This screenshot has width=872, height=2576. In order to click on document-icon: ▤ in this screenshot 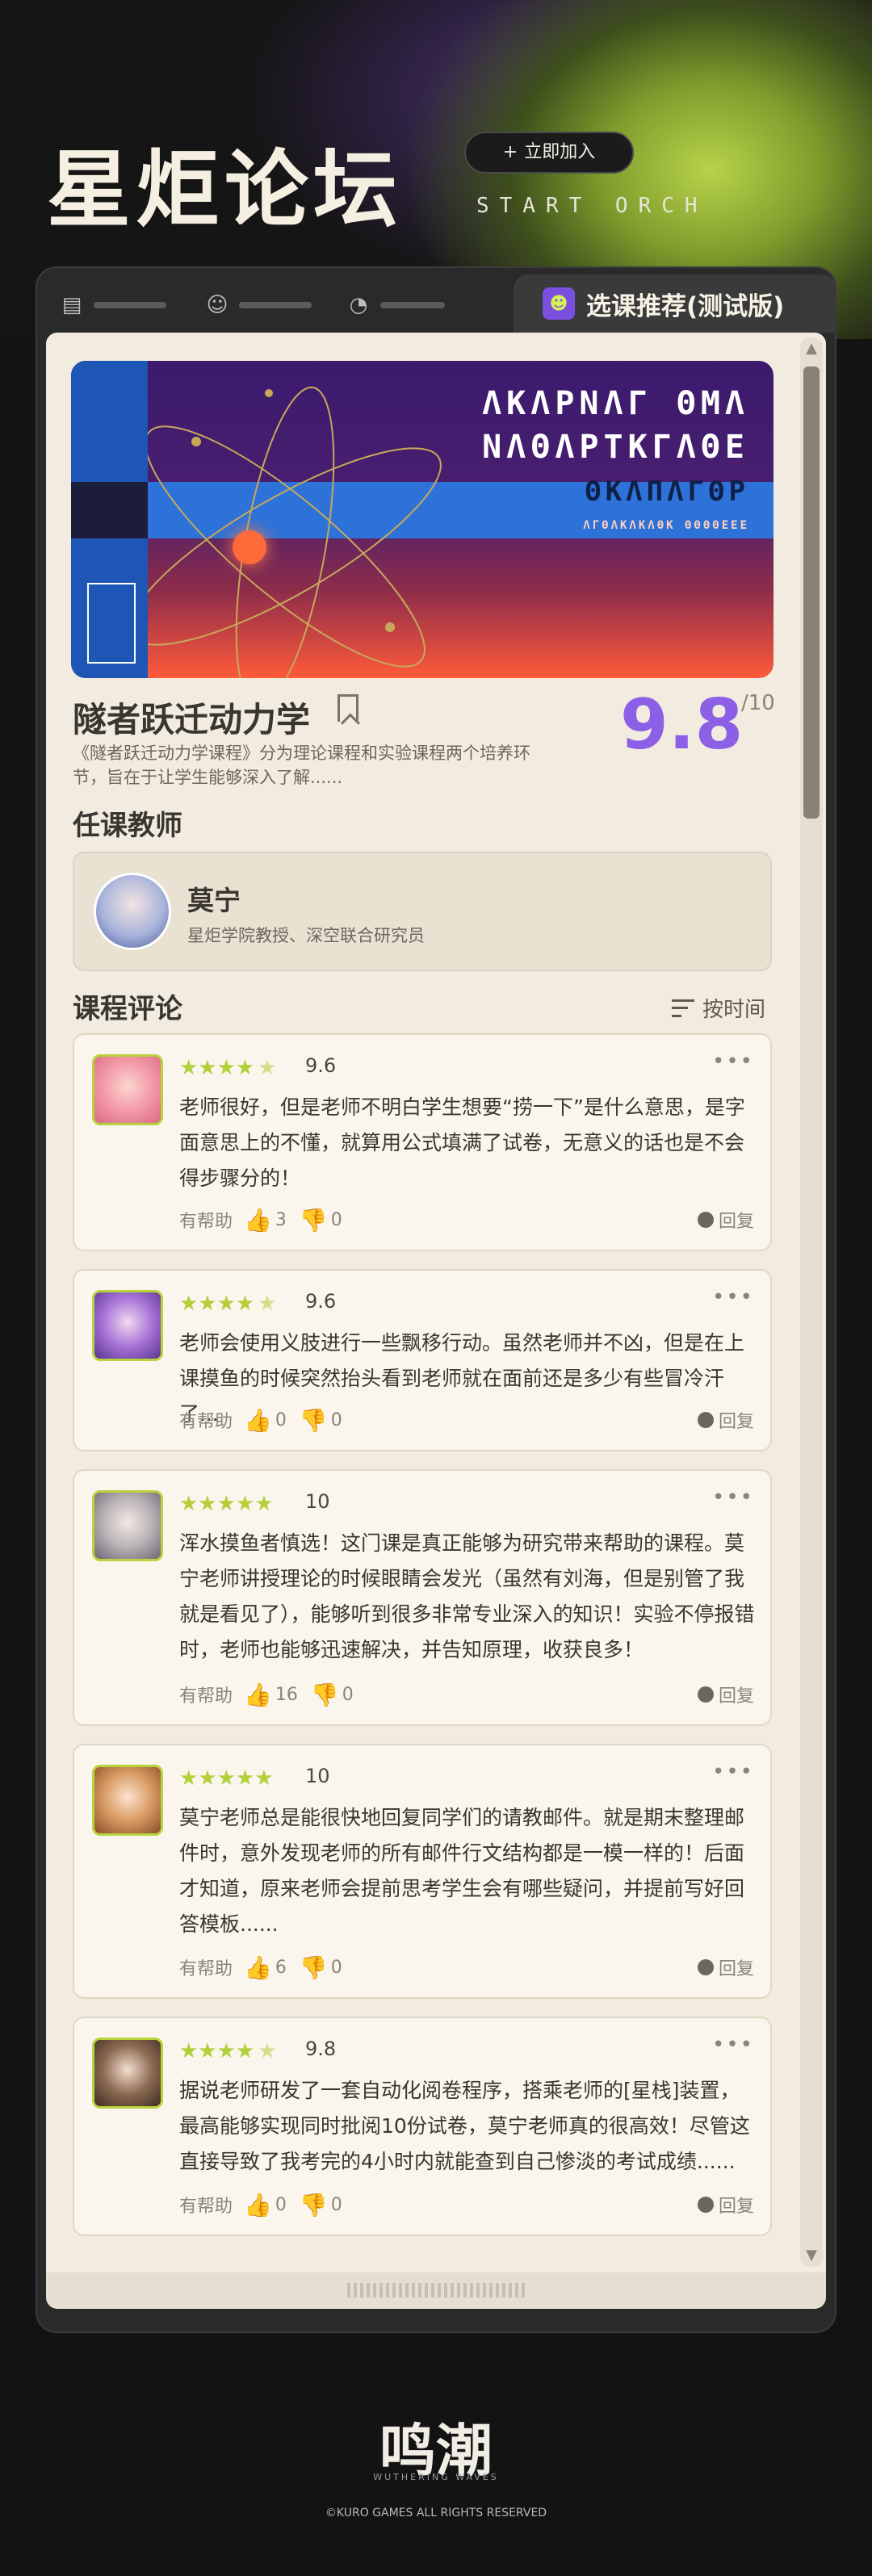, I will do `click(71, 305)`.